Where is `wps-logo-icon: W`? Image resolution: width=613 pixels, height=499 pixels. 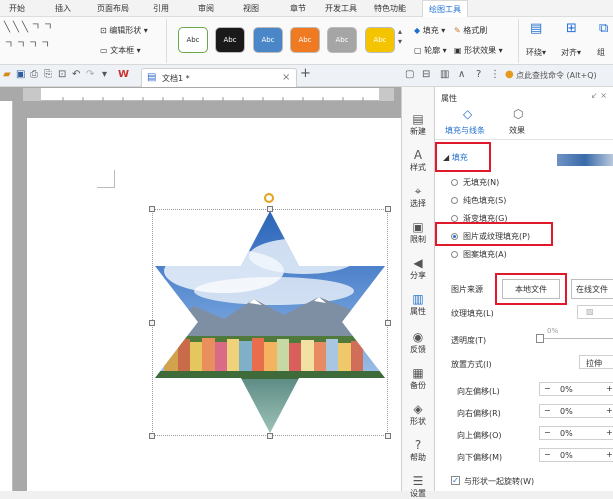 wps-logo-icon: W is located at coordinates (123, 75).